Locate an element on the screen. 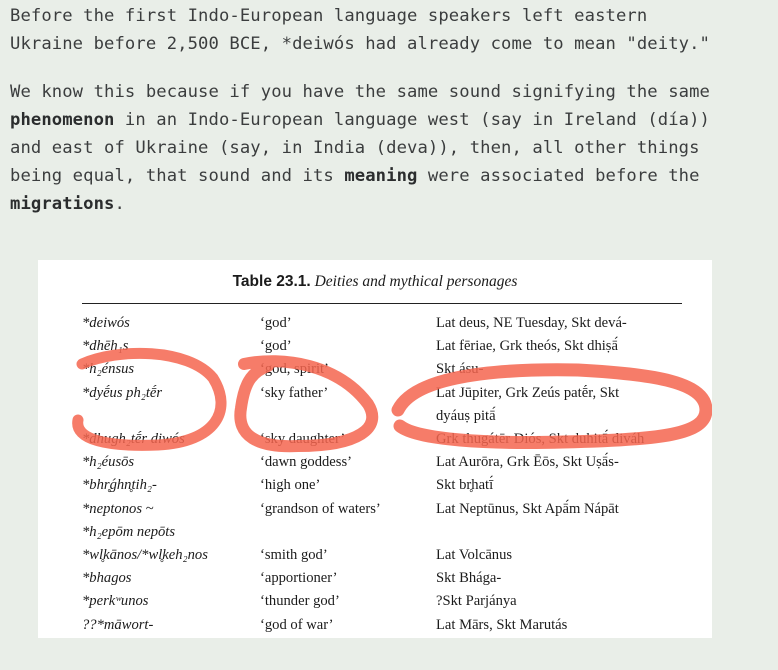  table-cell-meaning: ‘high one’ is located at coordinates (290, 485).